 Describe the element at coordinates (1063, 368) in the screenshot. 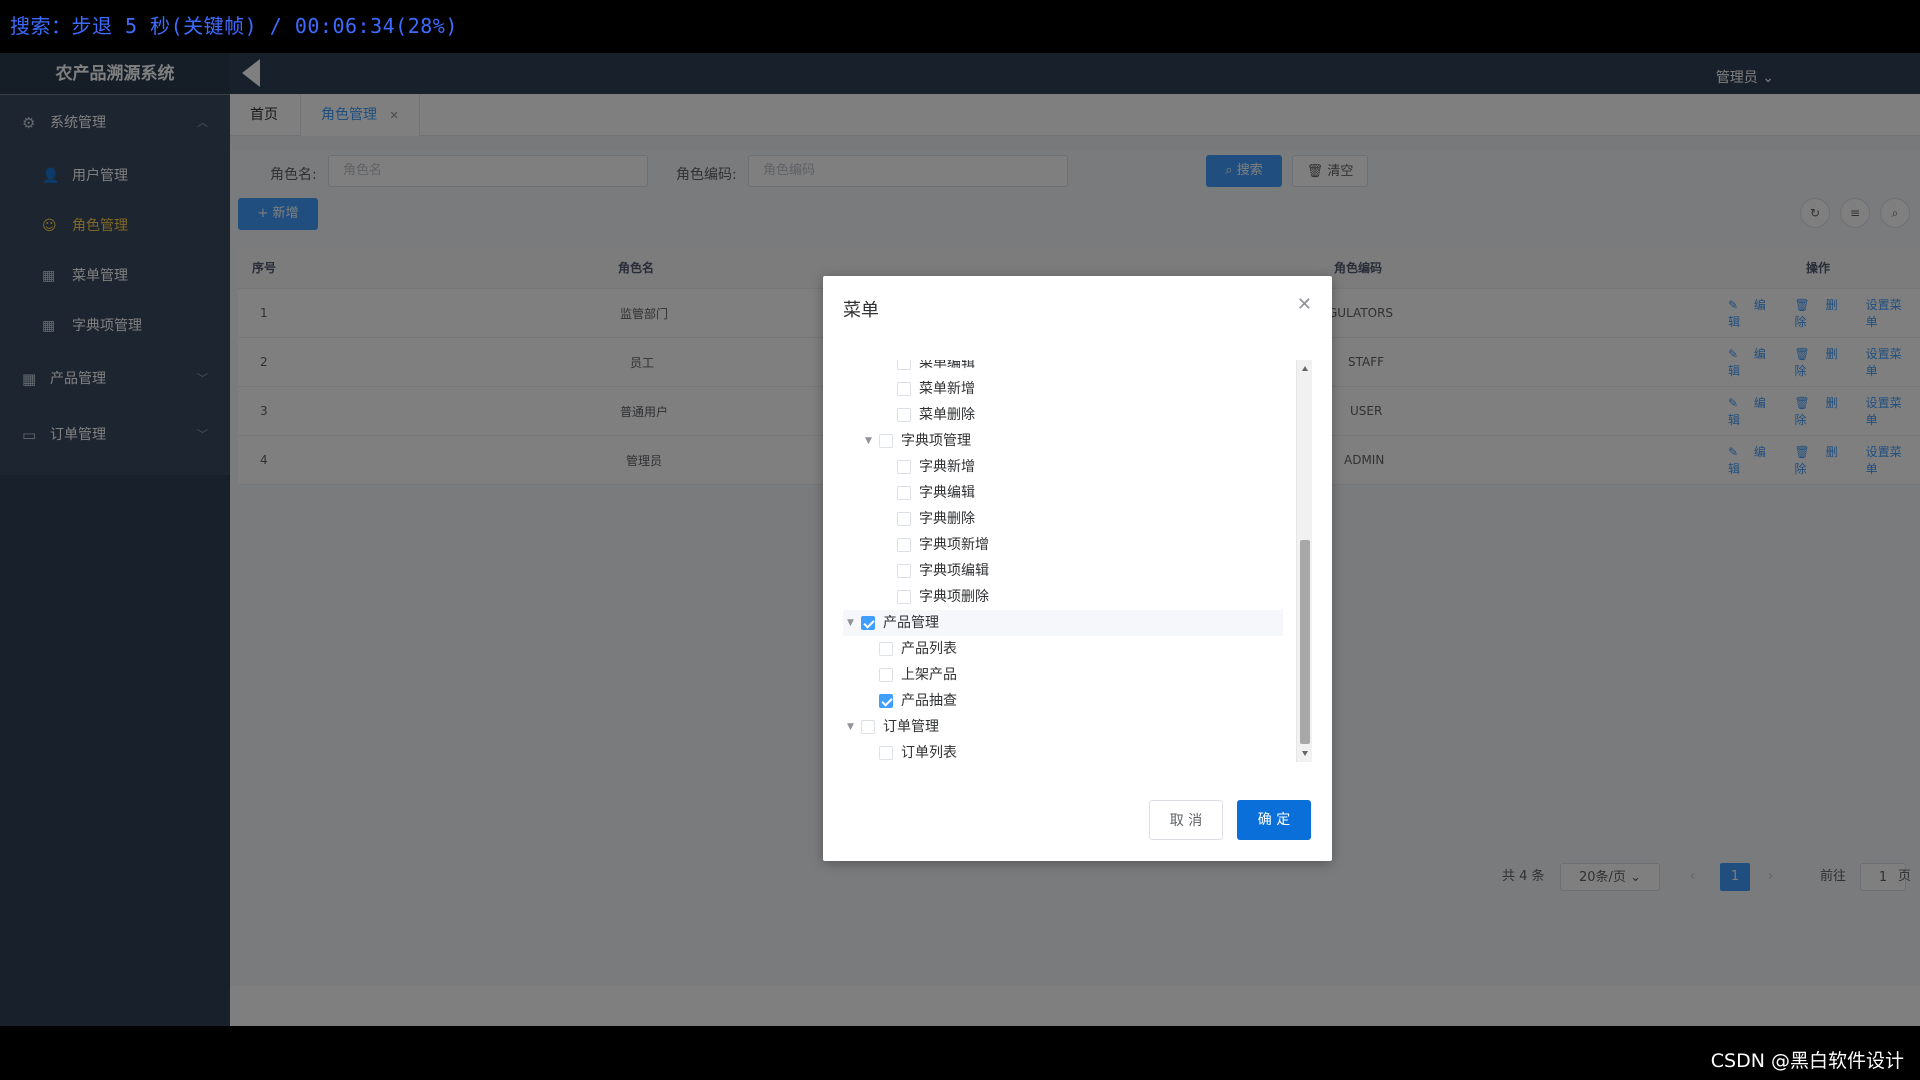

I see `tree-node: 菜单编辑` at that location.